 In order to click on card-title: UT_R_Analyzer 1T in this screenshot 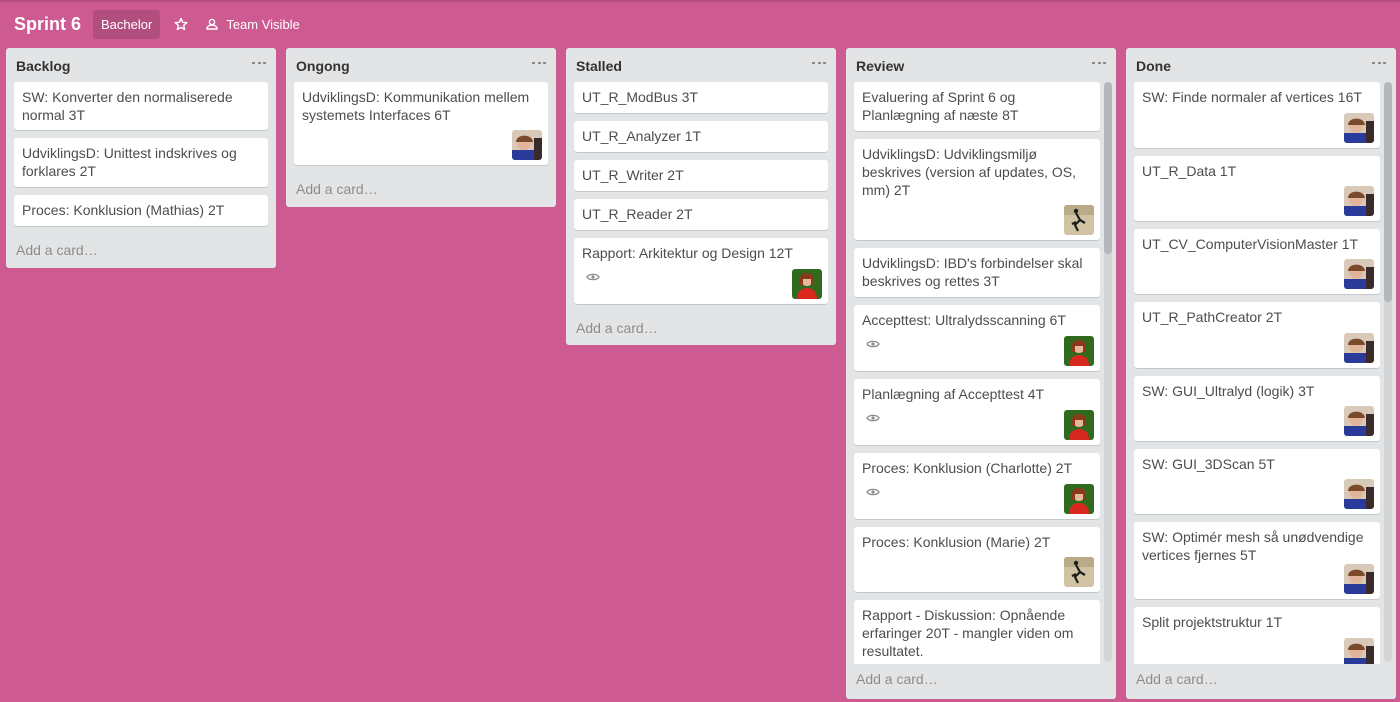, I will do `click(642, 136)`.